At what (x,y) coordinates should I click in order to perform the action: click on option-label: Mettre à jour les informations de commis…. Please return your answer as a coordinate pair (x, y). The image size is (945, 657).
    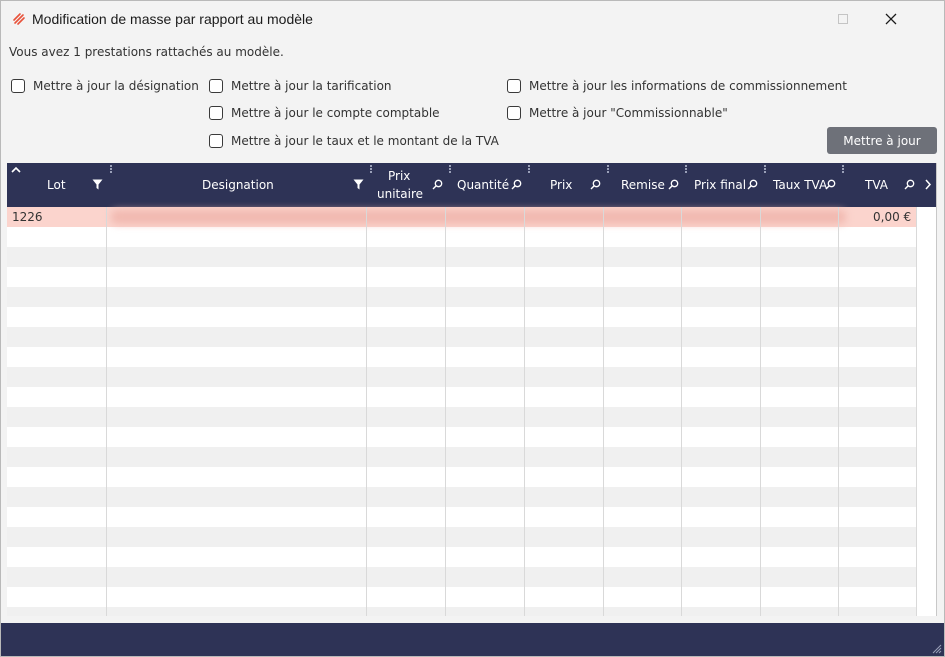
    Looking at the image, I should click on (688, 86).